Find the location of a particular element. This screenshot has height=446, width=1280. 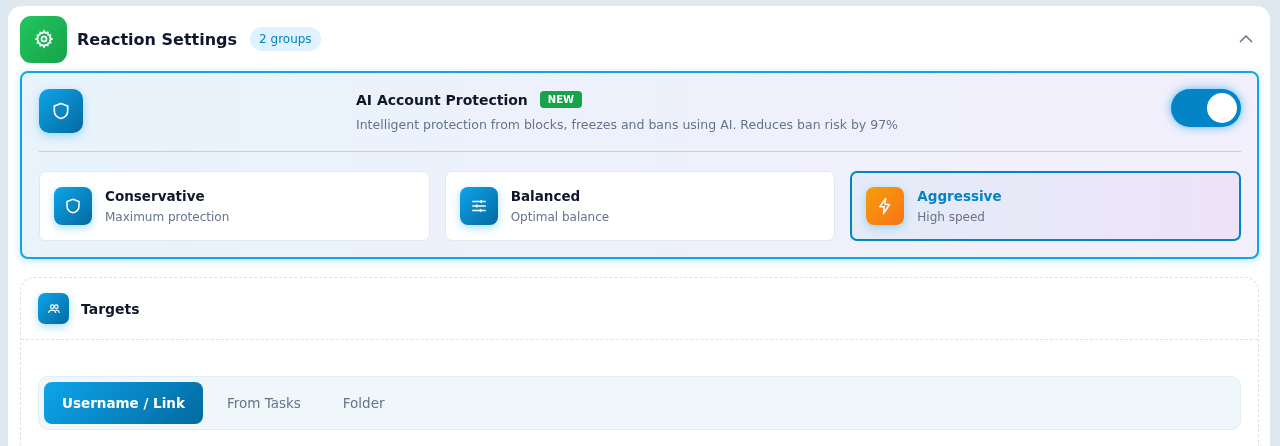

mode-subtitle: Maximum protection is located at coordinates (167, 217).